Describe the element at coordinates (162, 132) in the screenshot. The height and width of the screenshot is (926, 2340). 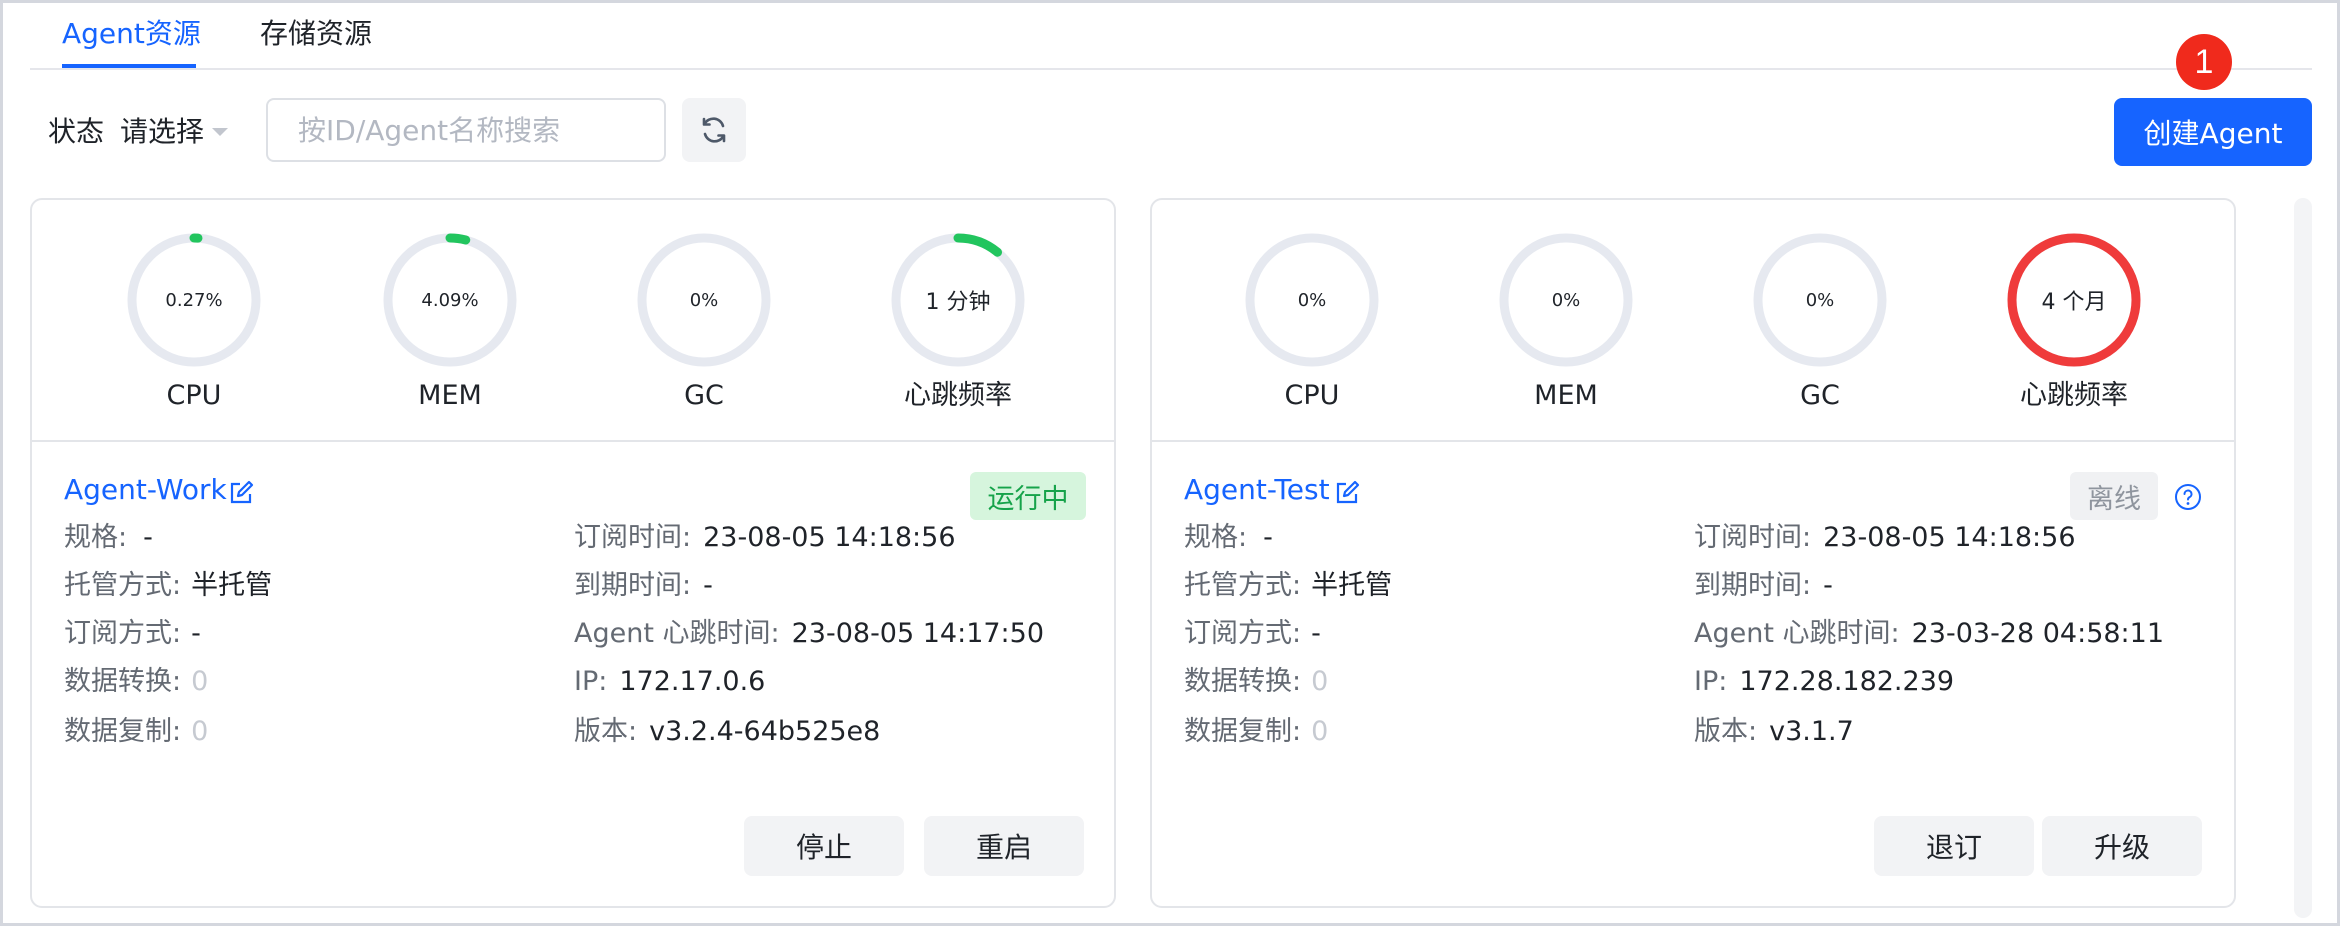
I see `status-filter-select: 请选择` at that location.